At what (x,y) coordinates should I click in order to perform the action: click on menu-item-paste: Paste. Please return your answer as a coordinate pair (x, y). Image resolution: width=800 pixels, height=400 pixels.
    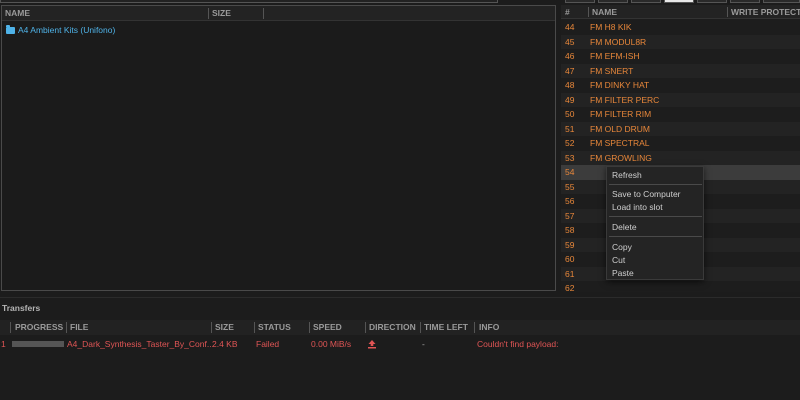
    Looking at the image, I should click on (623, 273).